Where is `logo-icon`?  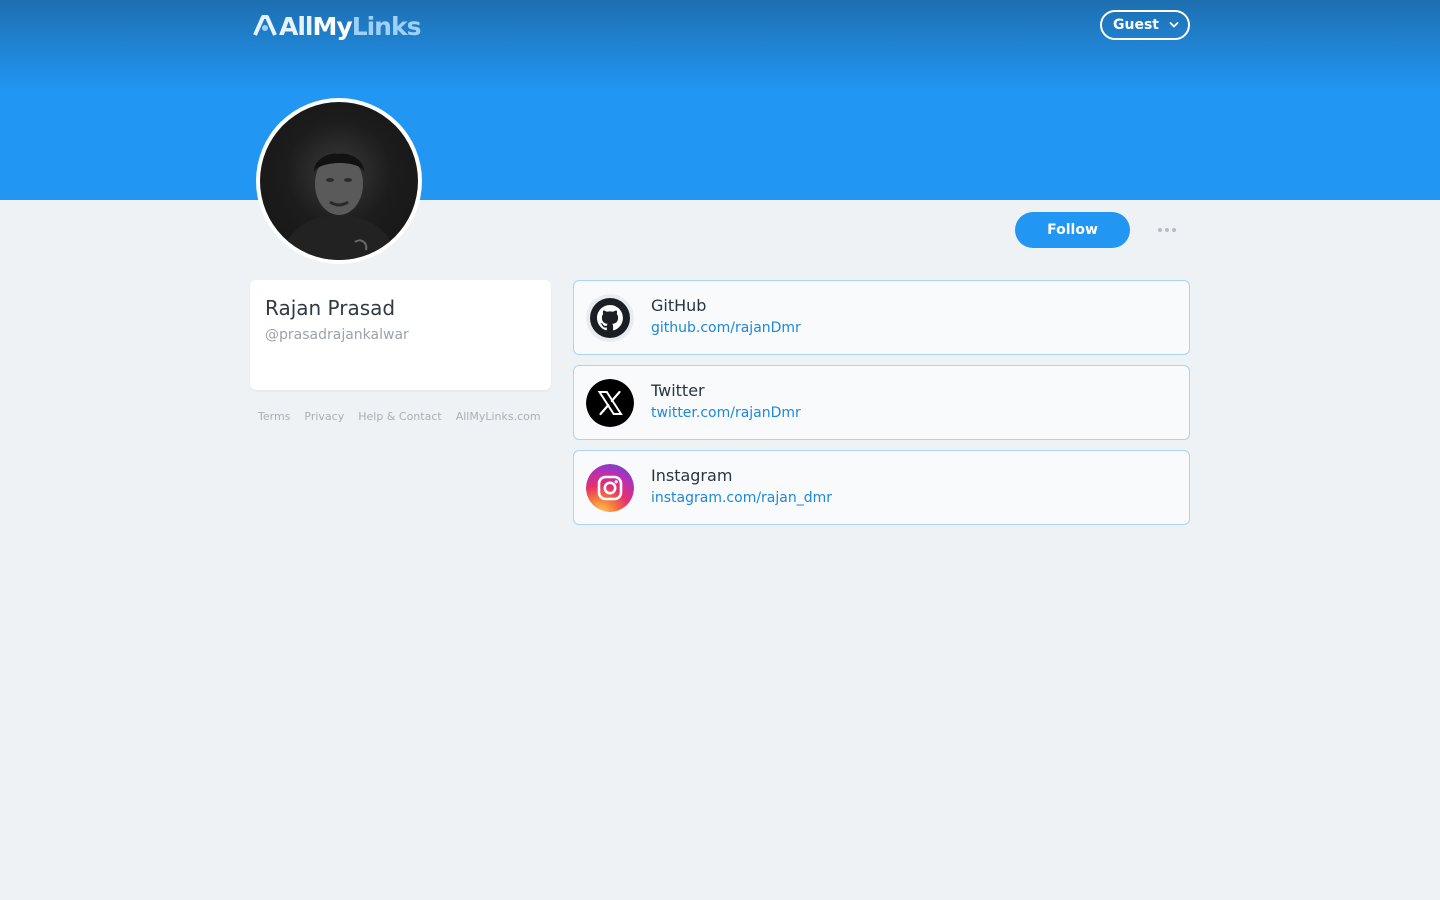 logo-icon is located at coordinates (265, 25).